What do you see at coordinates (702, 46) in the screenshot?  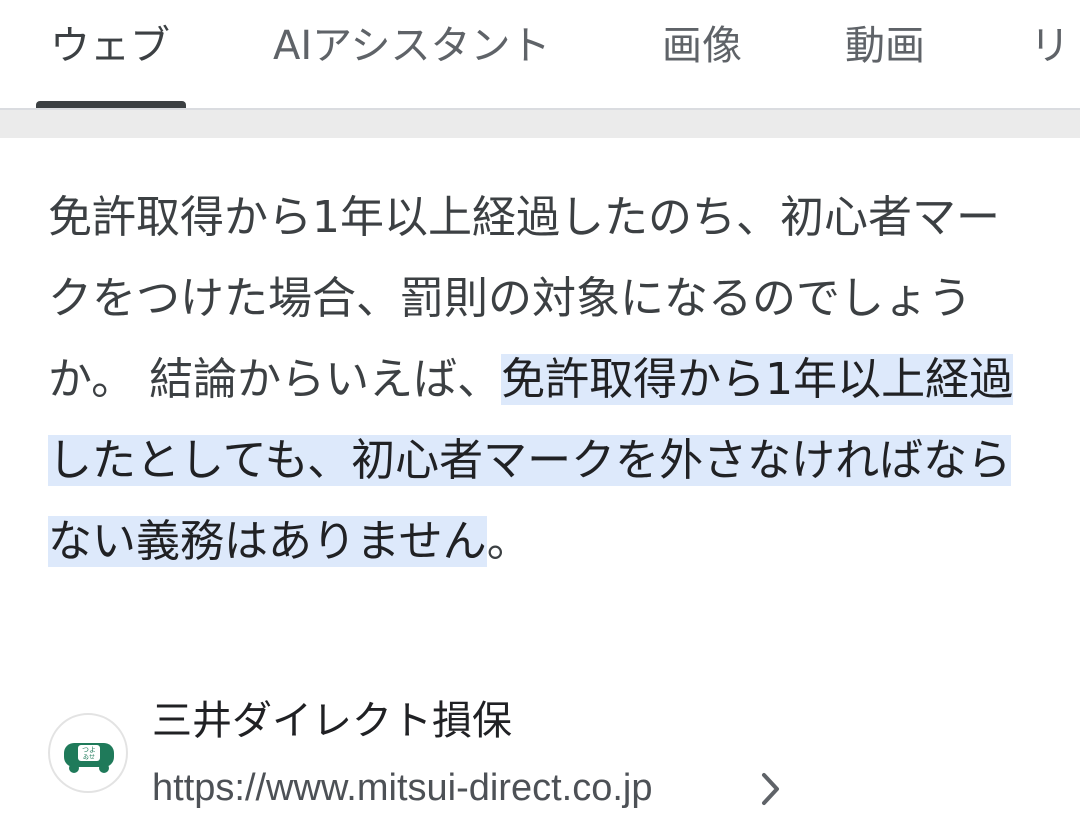 I see `tab-images: 画像` at bounding box center [702, 46].